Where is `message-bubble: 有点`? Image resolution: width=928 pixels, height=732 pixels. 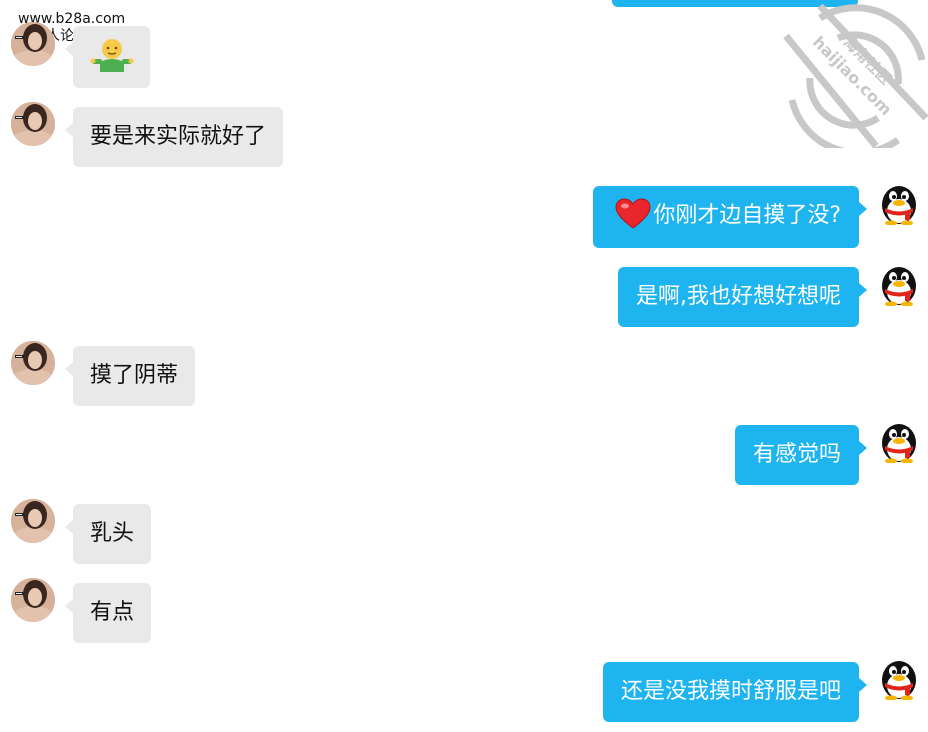 message-bubble: 有点 is located at coordinates (108, 613).